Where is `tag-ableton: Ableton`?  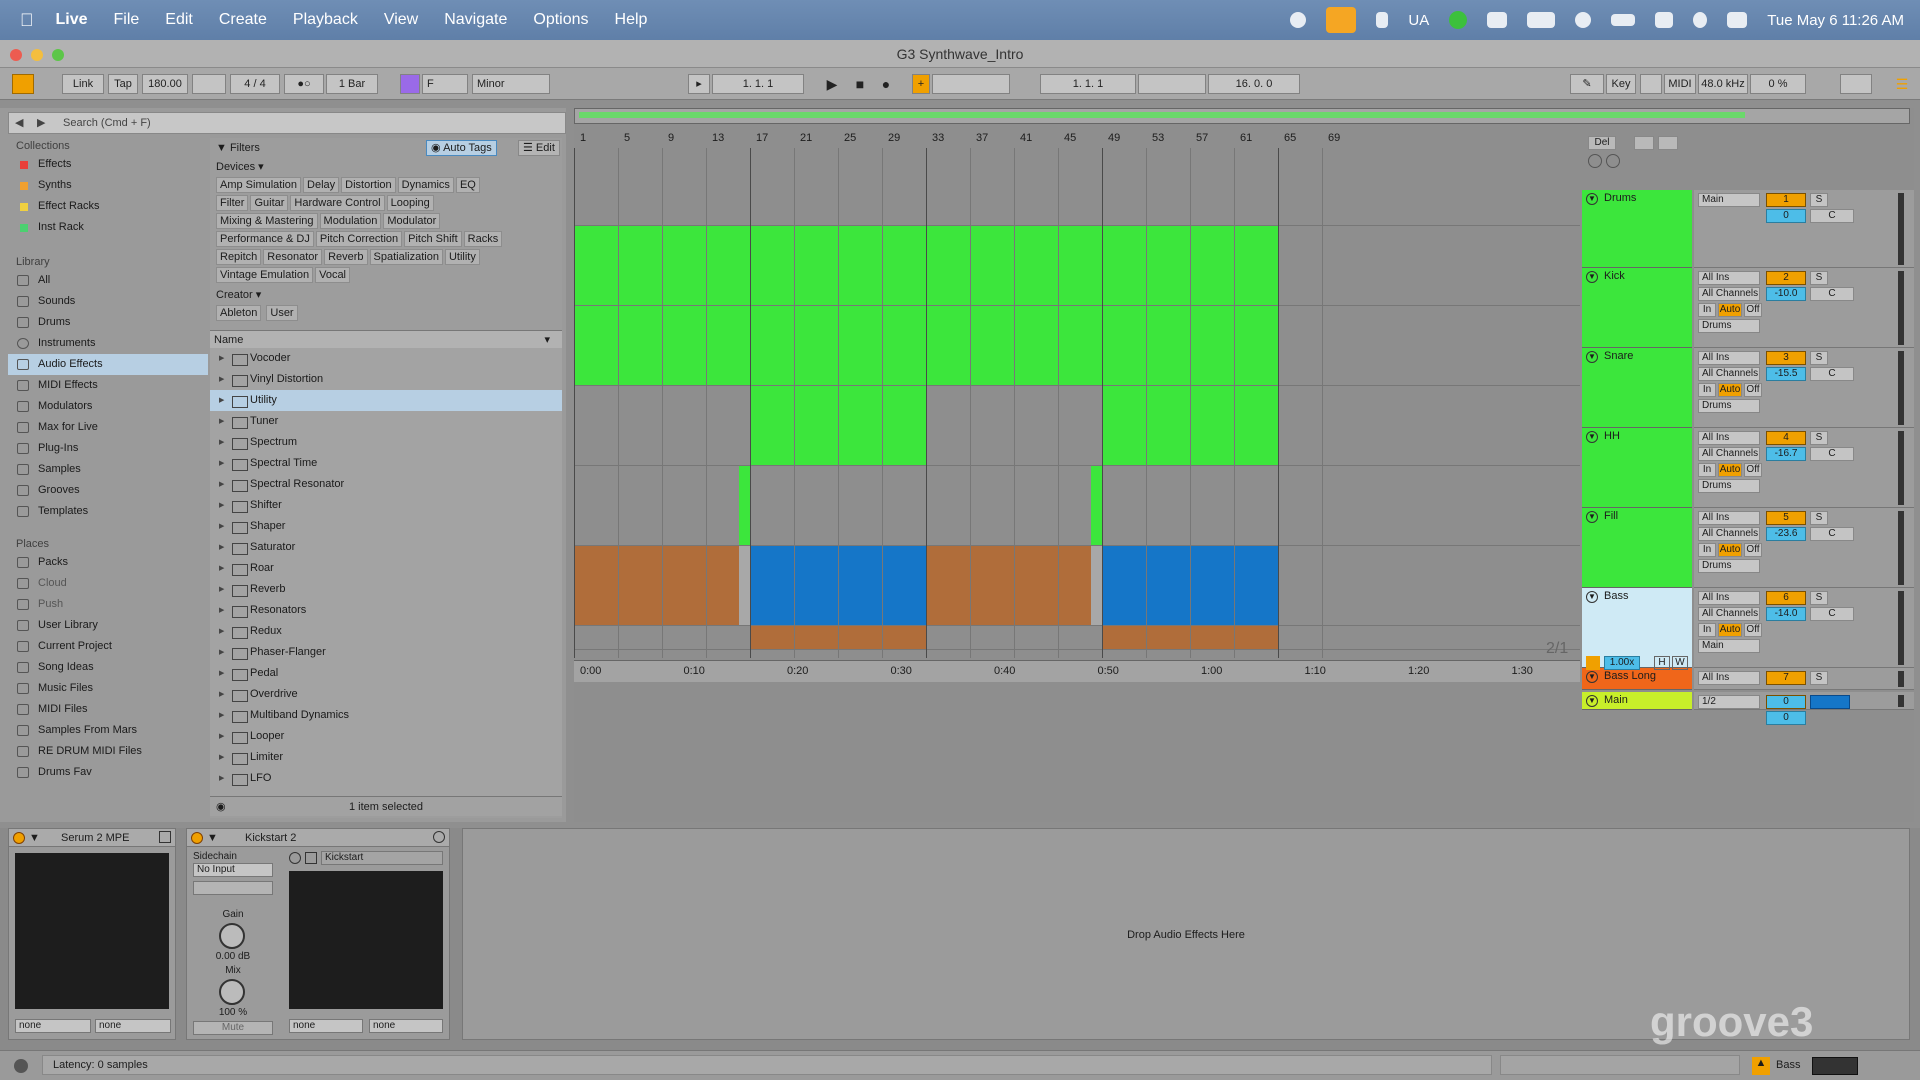
tag-ableton: Ableton is located at coordinates (239, 313).